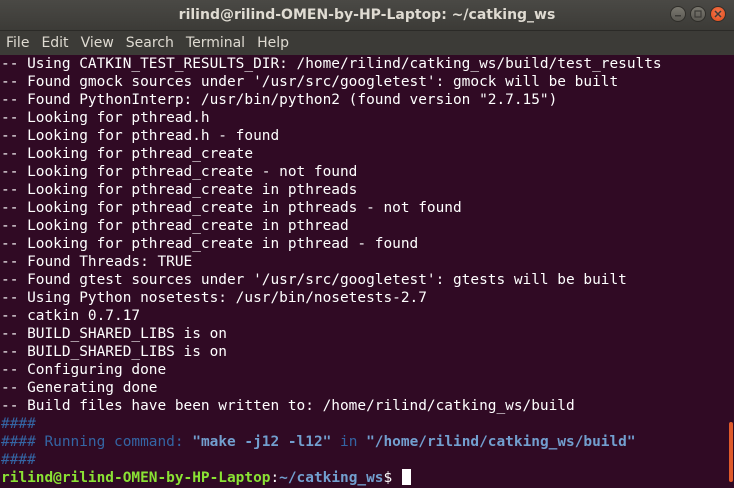  Describe the element at coordinates (17, 43) in the screenshot. I see `menu-file: File` at that location.